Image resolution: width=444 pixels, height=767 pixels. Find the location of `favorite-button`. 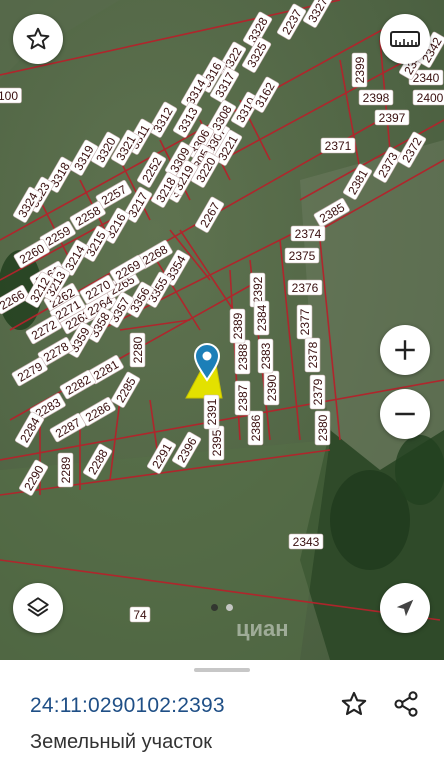

favorite-button is located at coordinates (38, 39).